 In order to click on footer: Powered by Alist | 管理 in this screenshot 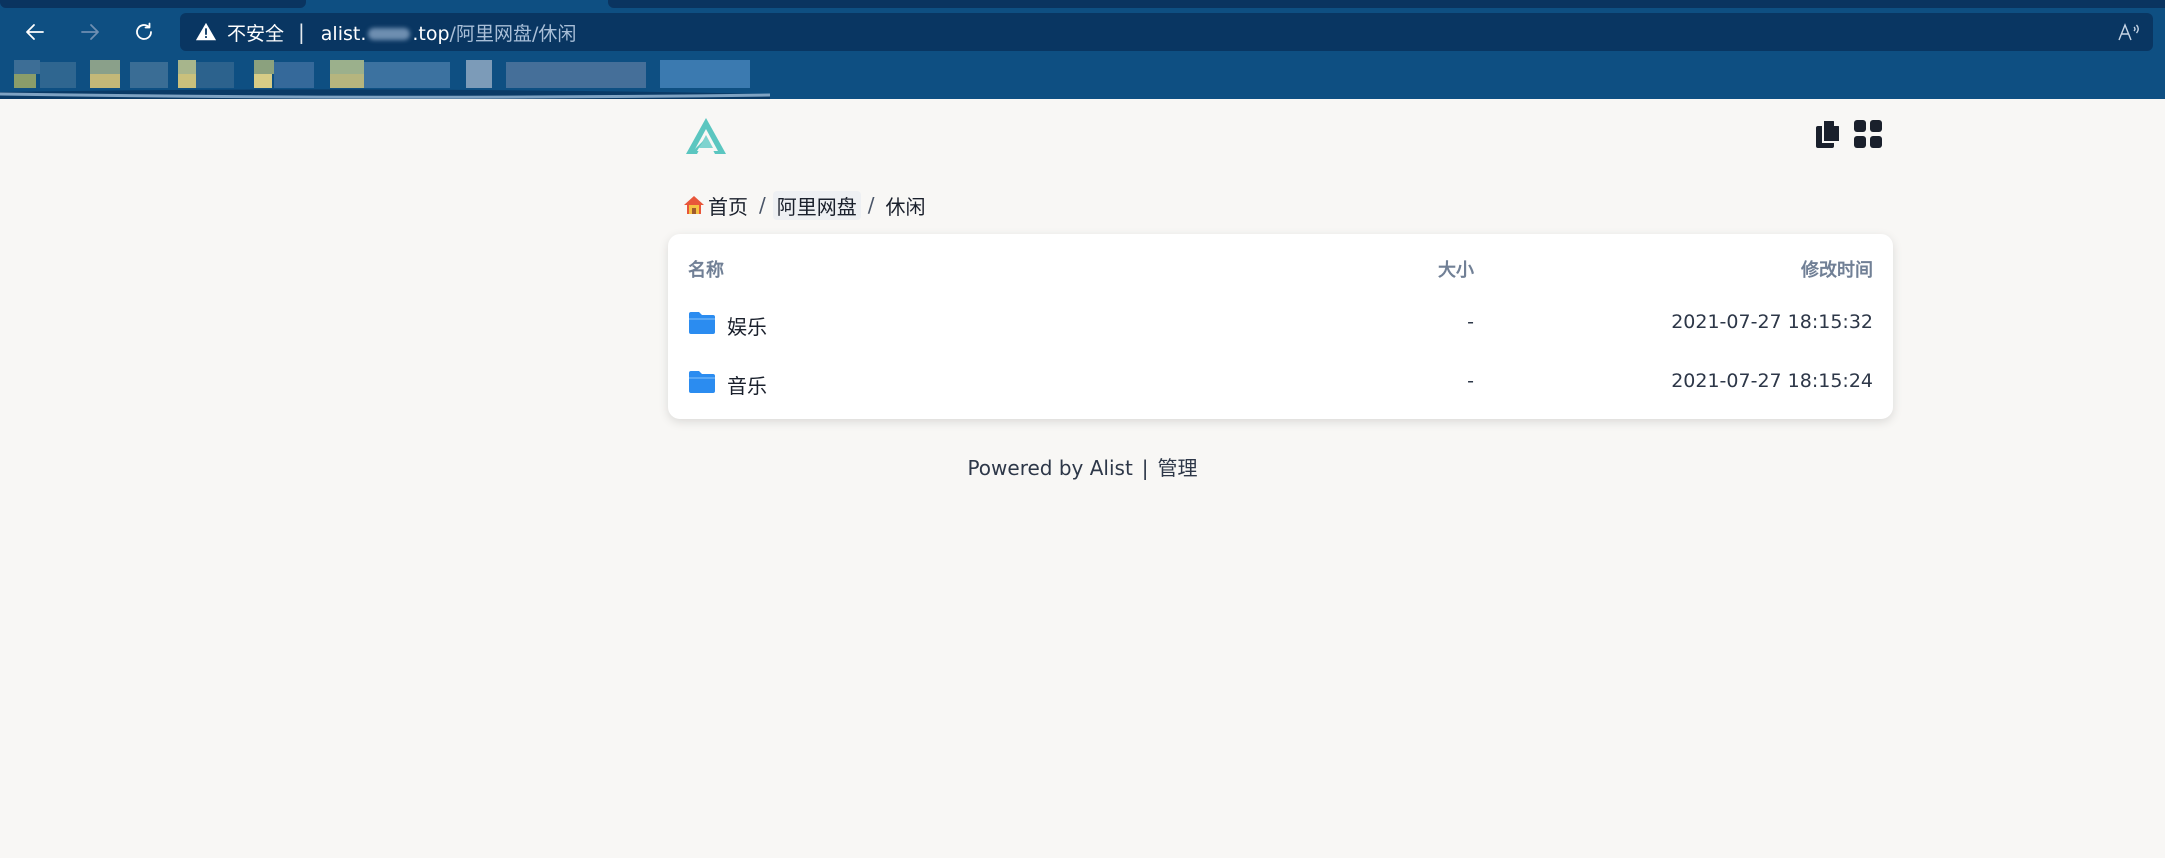, I will do `click(1082, 466)`.